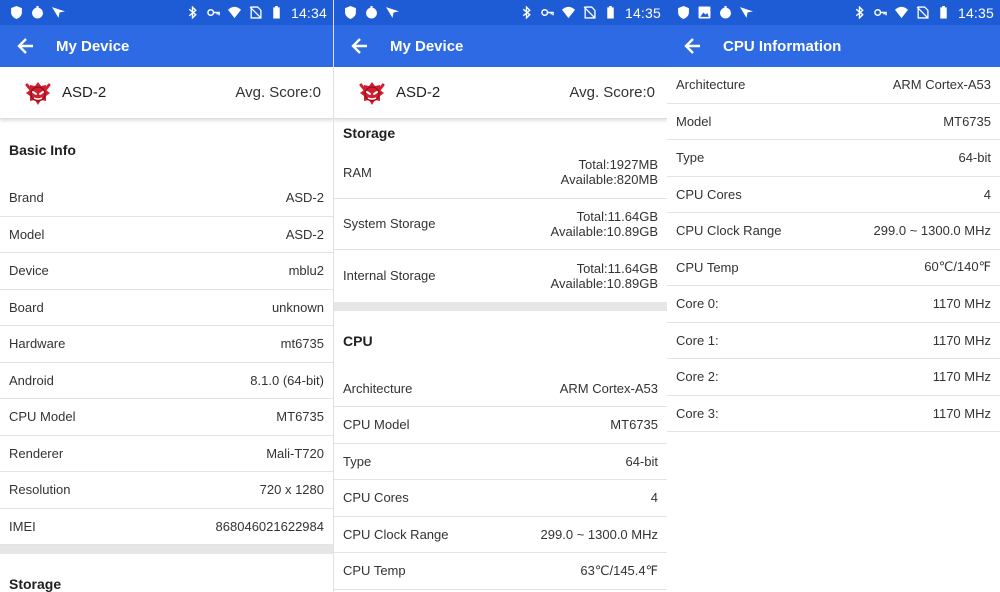  What do you see at coordinates (297, 307) in the screenshot?
I see `row-value: unknown` at bounding box center [297, 307].